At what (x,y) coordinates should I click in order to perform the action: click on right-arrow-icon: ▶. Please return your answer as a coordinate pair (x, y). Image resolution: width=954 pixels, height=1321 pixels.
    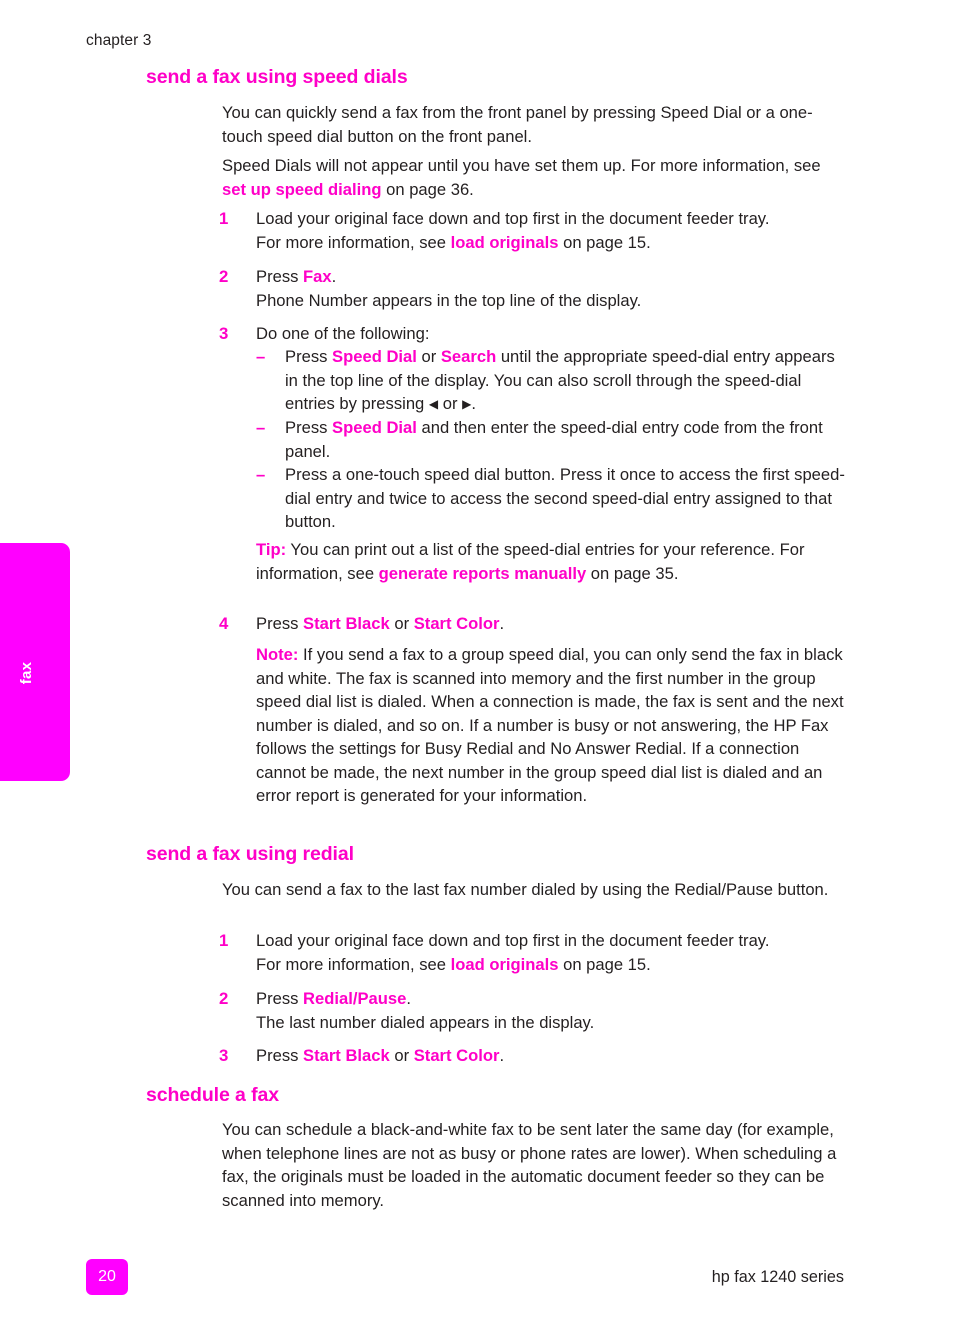
    Looking at the image, I should click on (467, 404).